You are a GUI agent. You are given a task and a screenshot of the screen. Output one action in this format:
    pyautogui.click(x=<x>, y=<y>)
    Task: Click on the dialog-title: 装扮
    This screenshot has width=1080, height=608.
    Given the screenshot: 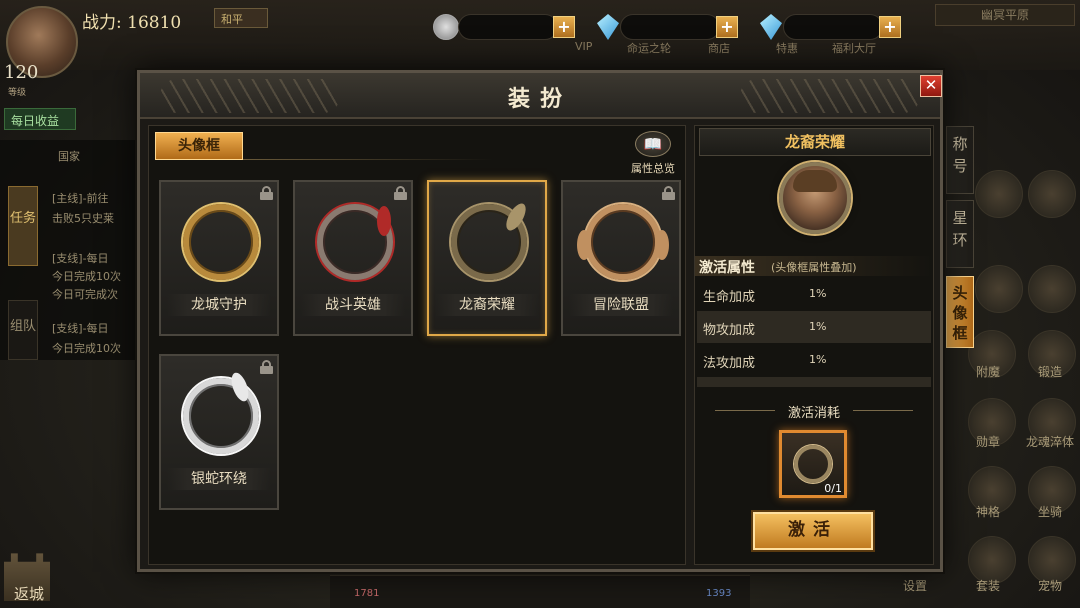 What is the action you would take?
    pyautogui.click(x=539, y=99)
    